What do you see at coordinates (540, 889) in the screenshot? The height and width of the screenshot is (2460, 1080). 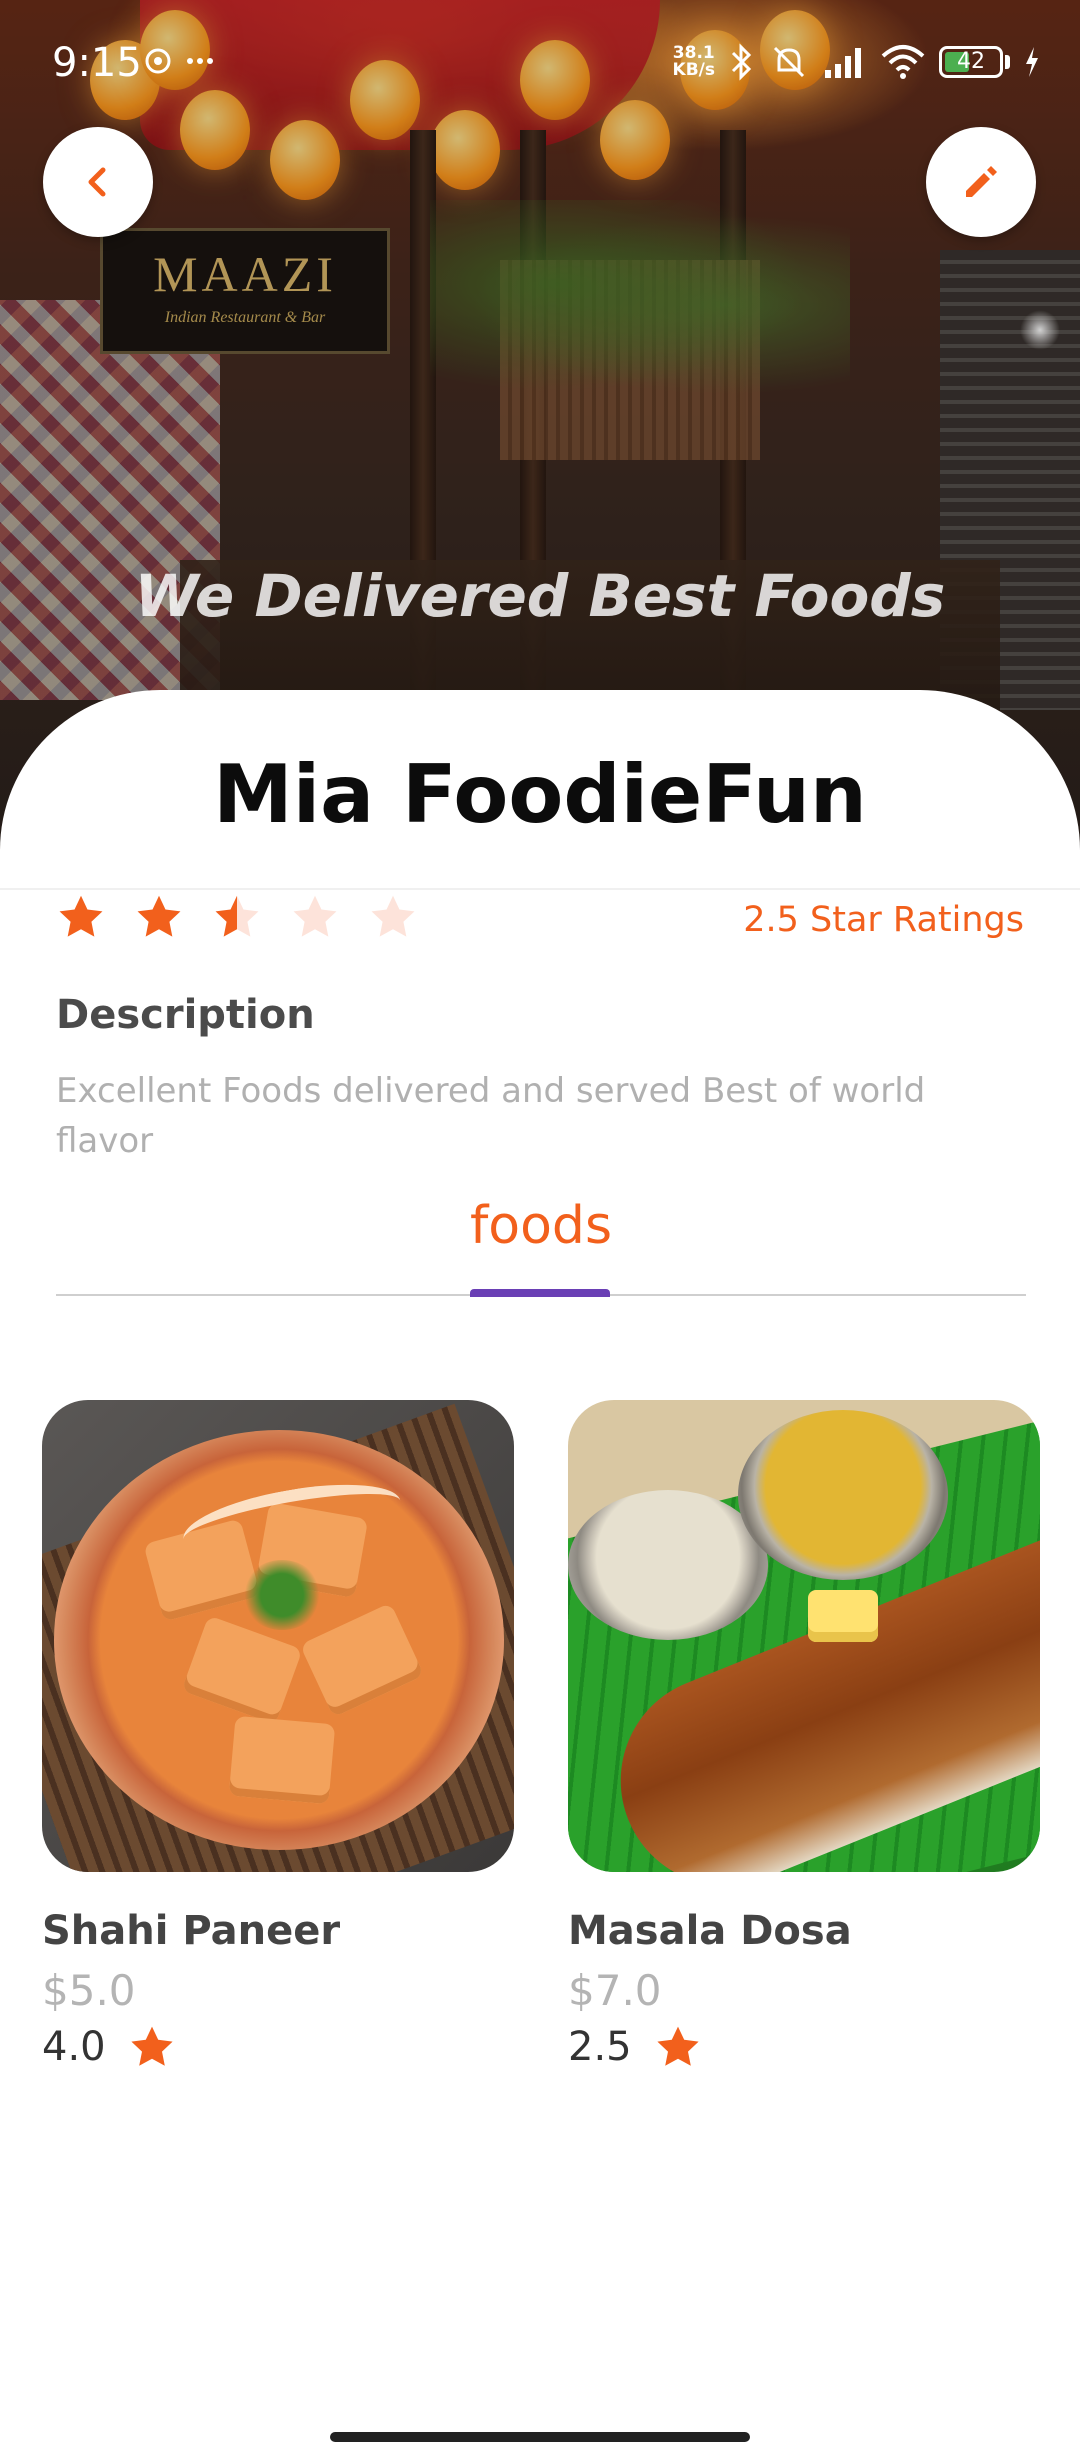 I see `divider` at bounding box center [540, 889].